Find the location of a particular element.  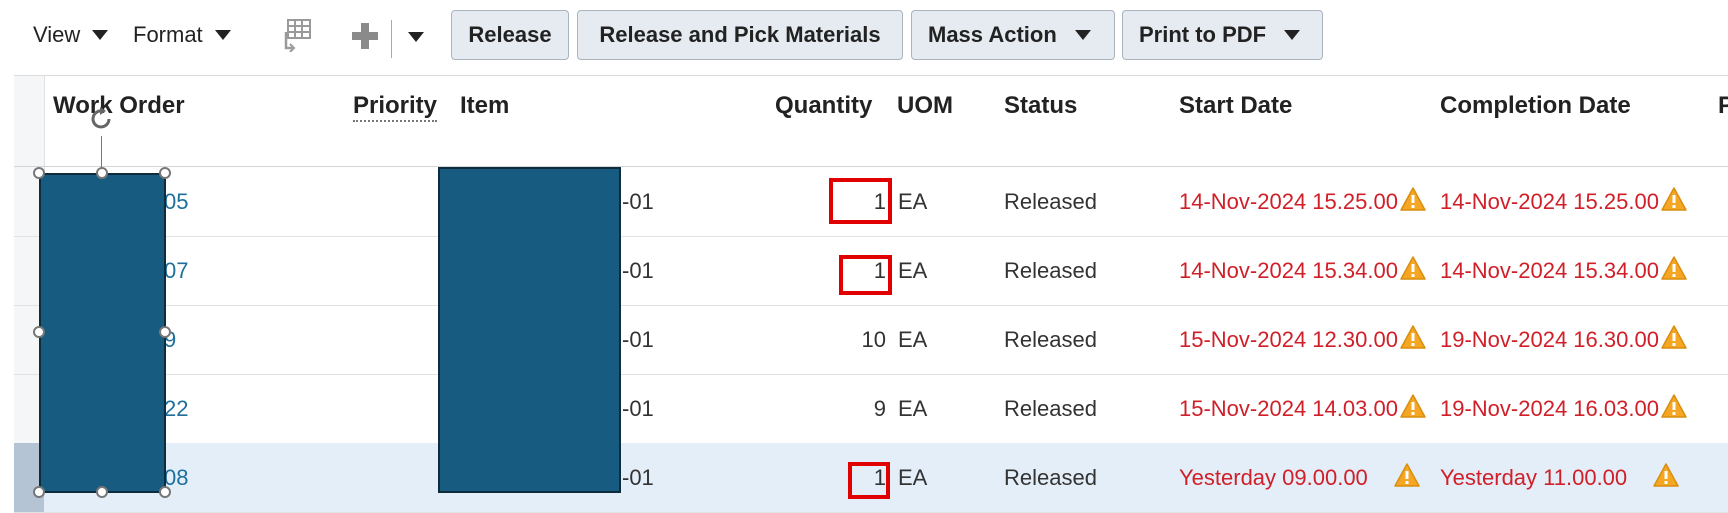

release-and-pick-materials-button: Release and Pick Materials is located at coordinates (740, 35).